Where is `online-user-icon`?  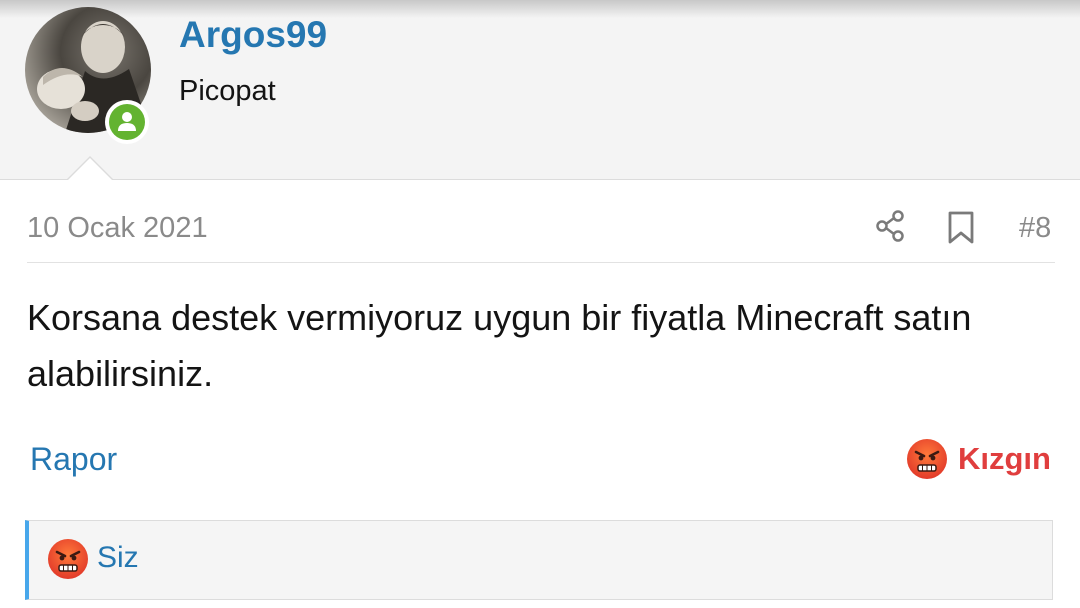 online-user-icon is located at coordinates (127, 121).